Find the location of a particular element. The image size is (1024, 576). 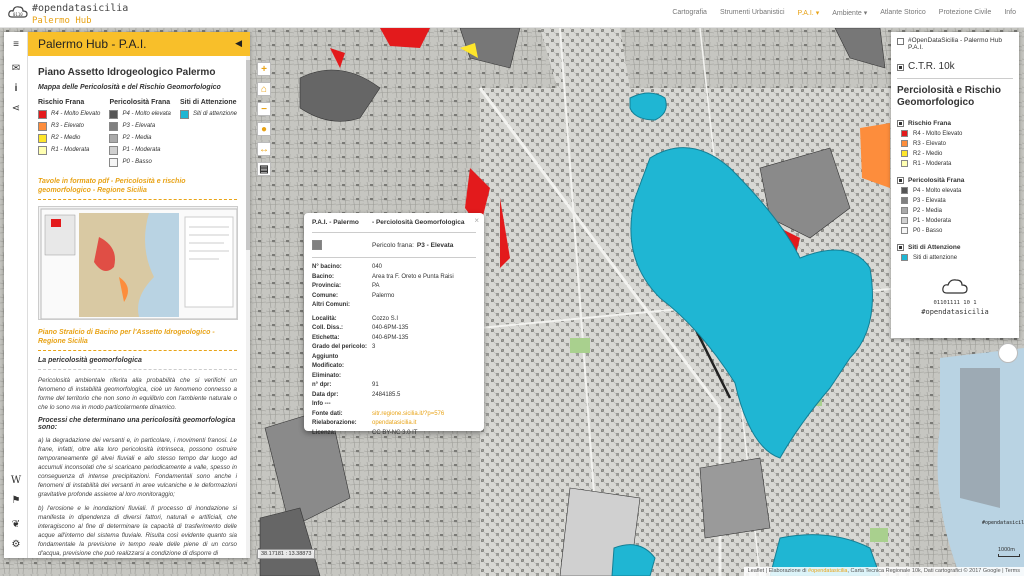

layer-legend-item: R3 - Elevato is located at coordinates (955, 143).